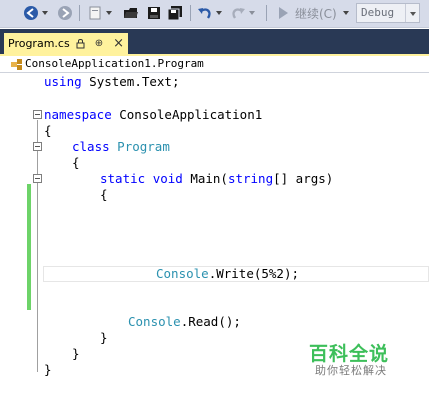 The image size is (429, 405). I want to click on new-dropdown-icon, so click(109, 13).